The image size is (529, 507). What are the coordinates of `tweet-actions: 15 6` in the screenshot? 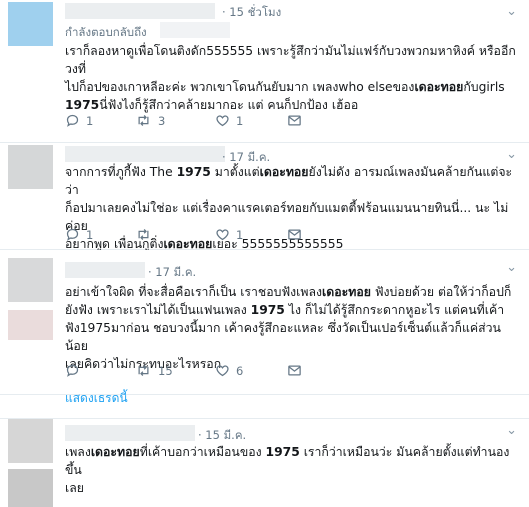 It's located at (215, 372).